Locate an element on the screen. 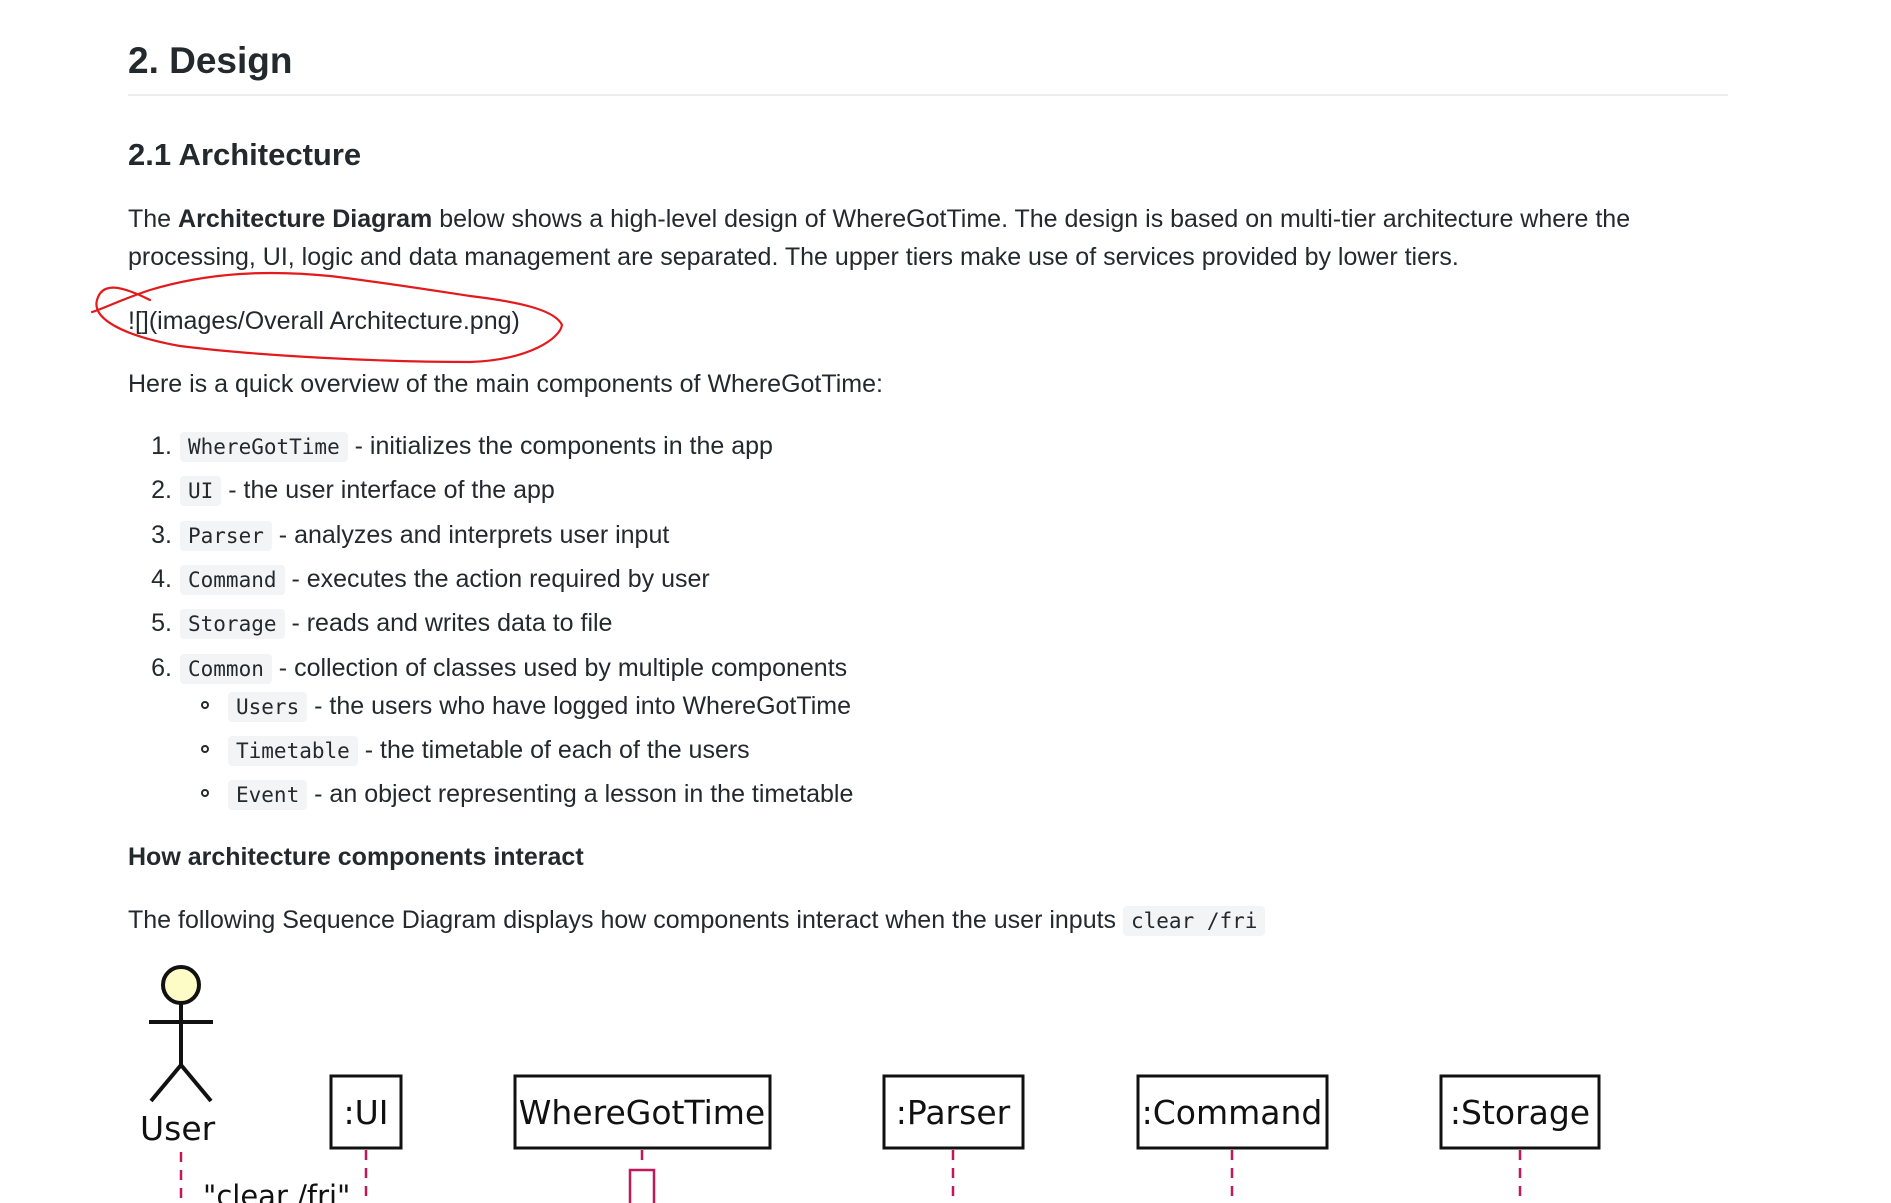 The image size is (1891, 1203). svg-text: WhereGotTime is located at coordinates (642, 1112).